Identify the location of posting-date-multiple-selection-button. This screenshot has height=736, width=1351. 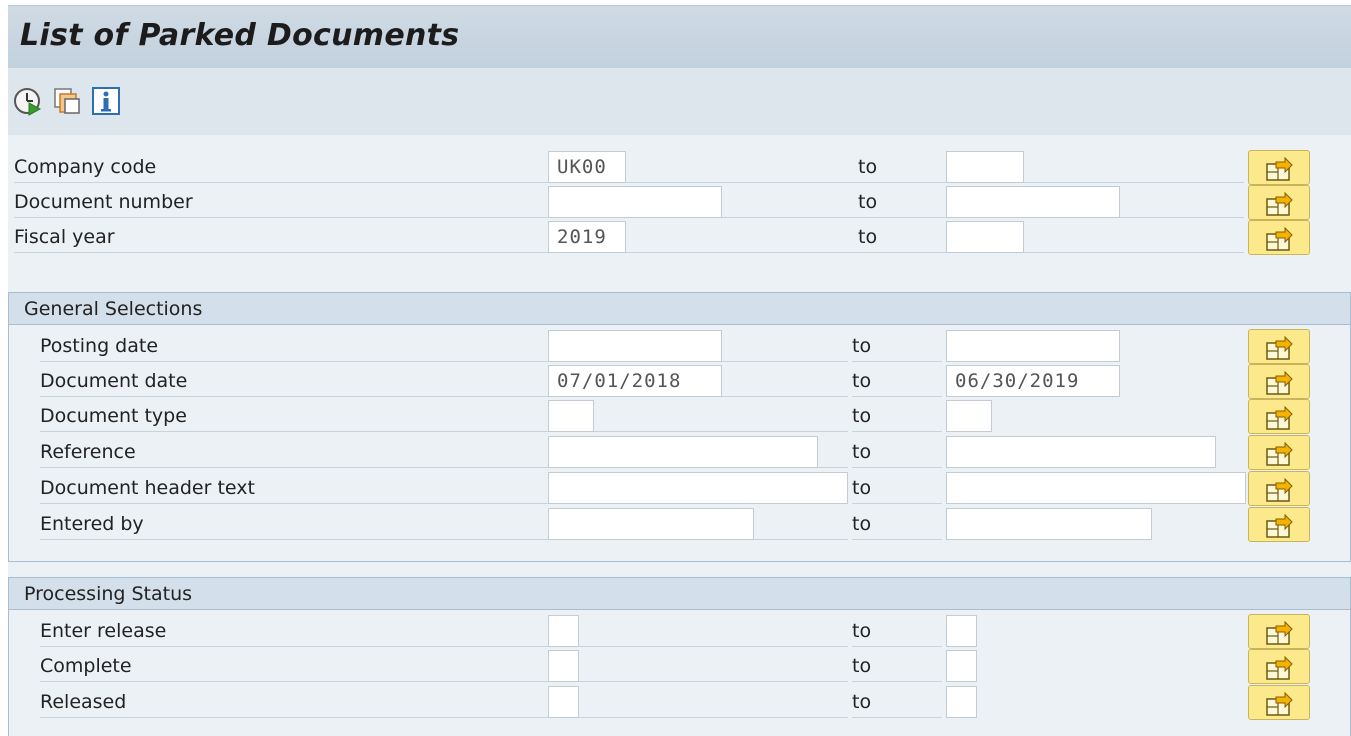
(1279, 346).